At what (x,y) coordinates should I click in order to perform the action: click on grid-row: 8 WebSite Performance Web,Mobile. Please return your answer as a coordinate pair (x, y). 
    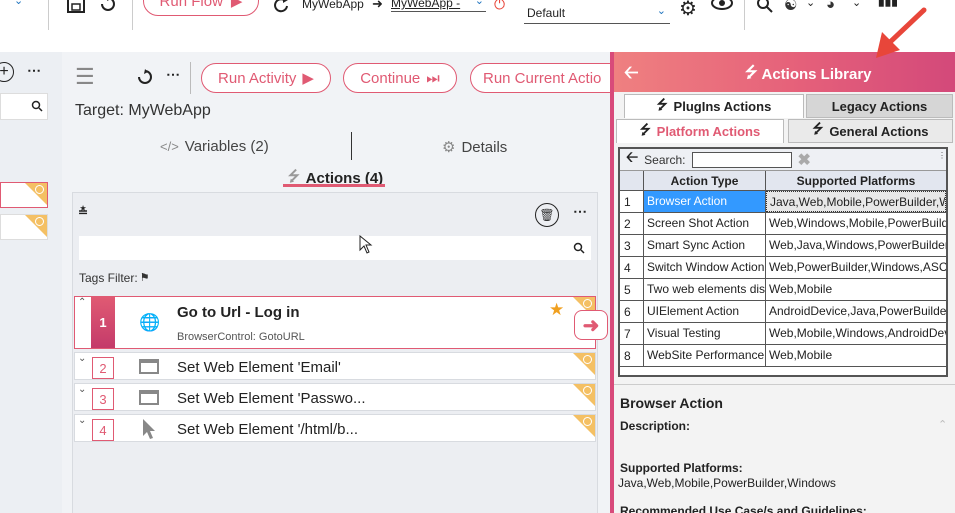
    Looking at the image, I should click on (783, 356).